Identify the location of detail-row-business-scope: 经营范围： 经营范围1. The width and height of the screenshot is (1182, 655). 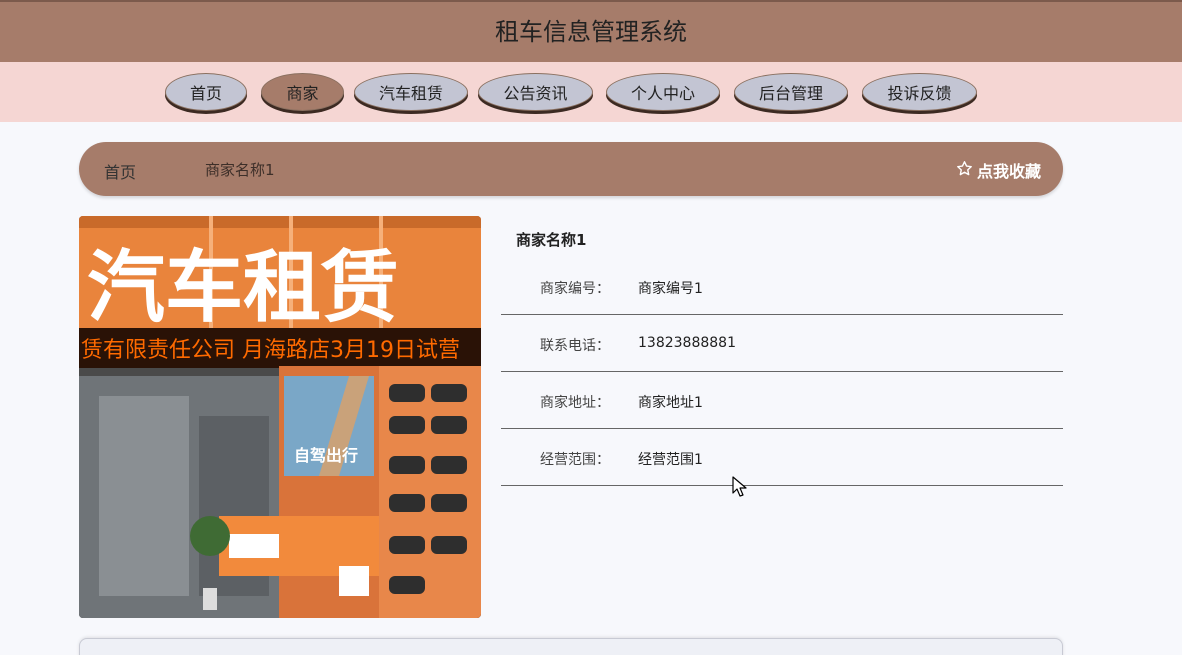
(782, 457).